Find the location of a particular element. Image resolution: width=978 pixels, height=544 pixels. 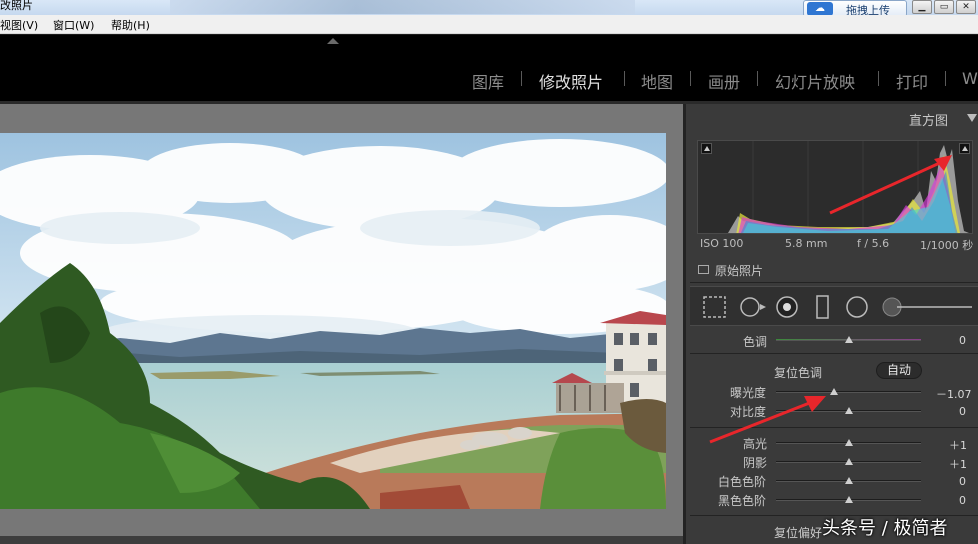

exif-iso: ISO 100 is located at coordinates (722, 243).